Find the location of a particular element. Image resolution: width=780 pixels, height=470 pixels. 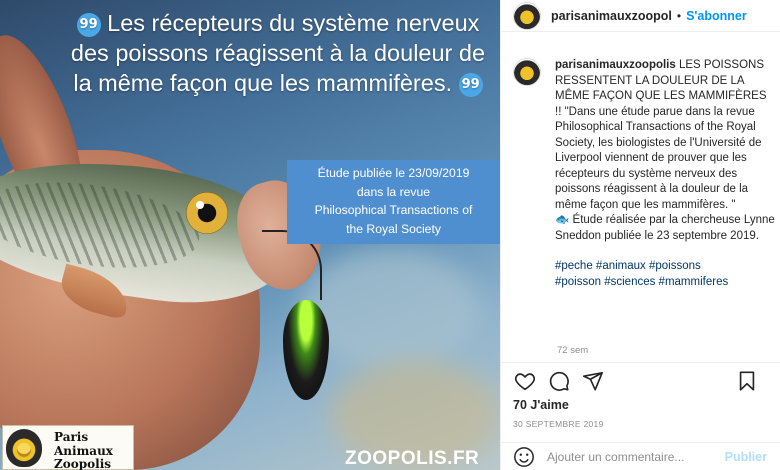

share-icon is located at coordinates (593, 381).